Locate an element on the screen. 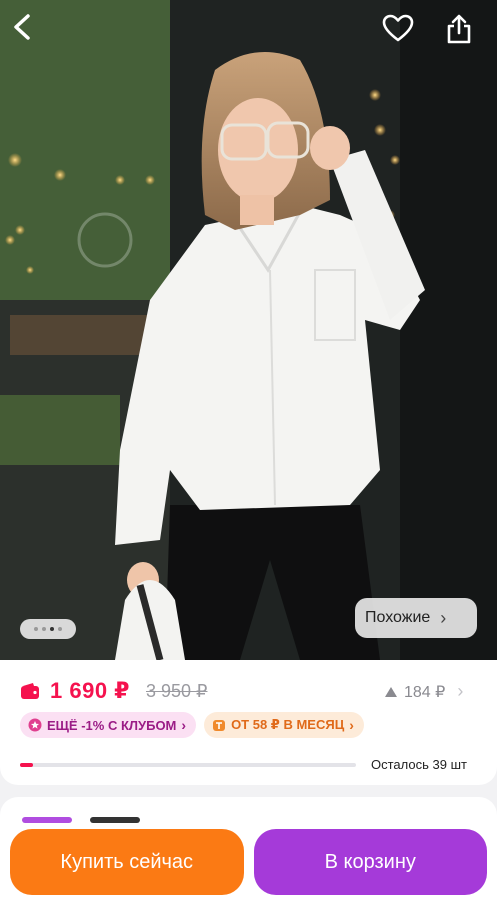  triangle-up-icon is located at coordinates (391, 691).